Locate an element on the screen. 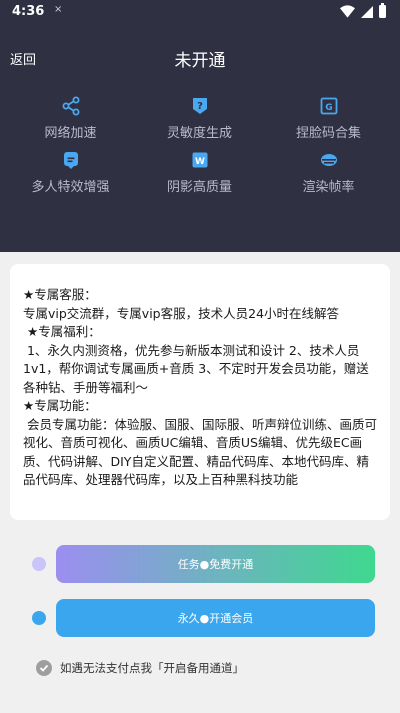 This screenshot has width=400, height=713. feature-multi-effect: 多人特效增强 is located at coordinates (70, 172).